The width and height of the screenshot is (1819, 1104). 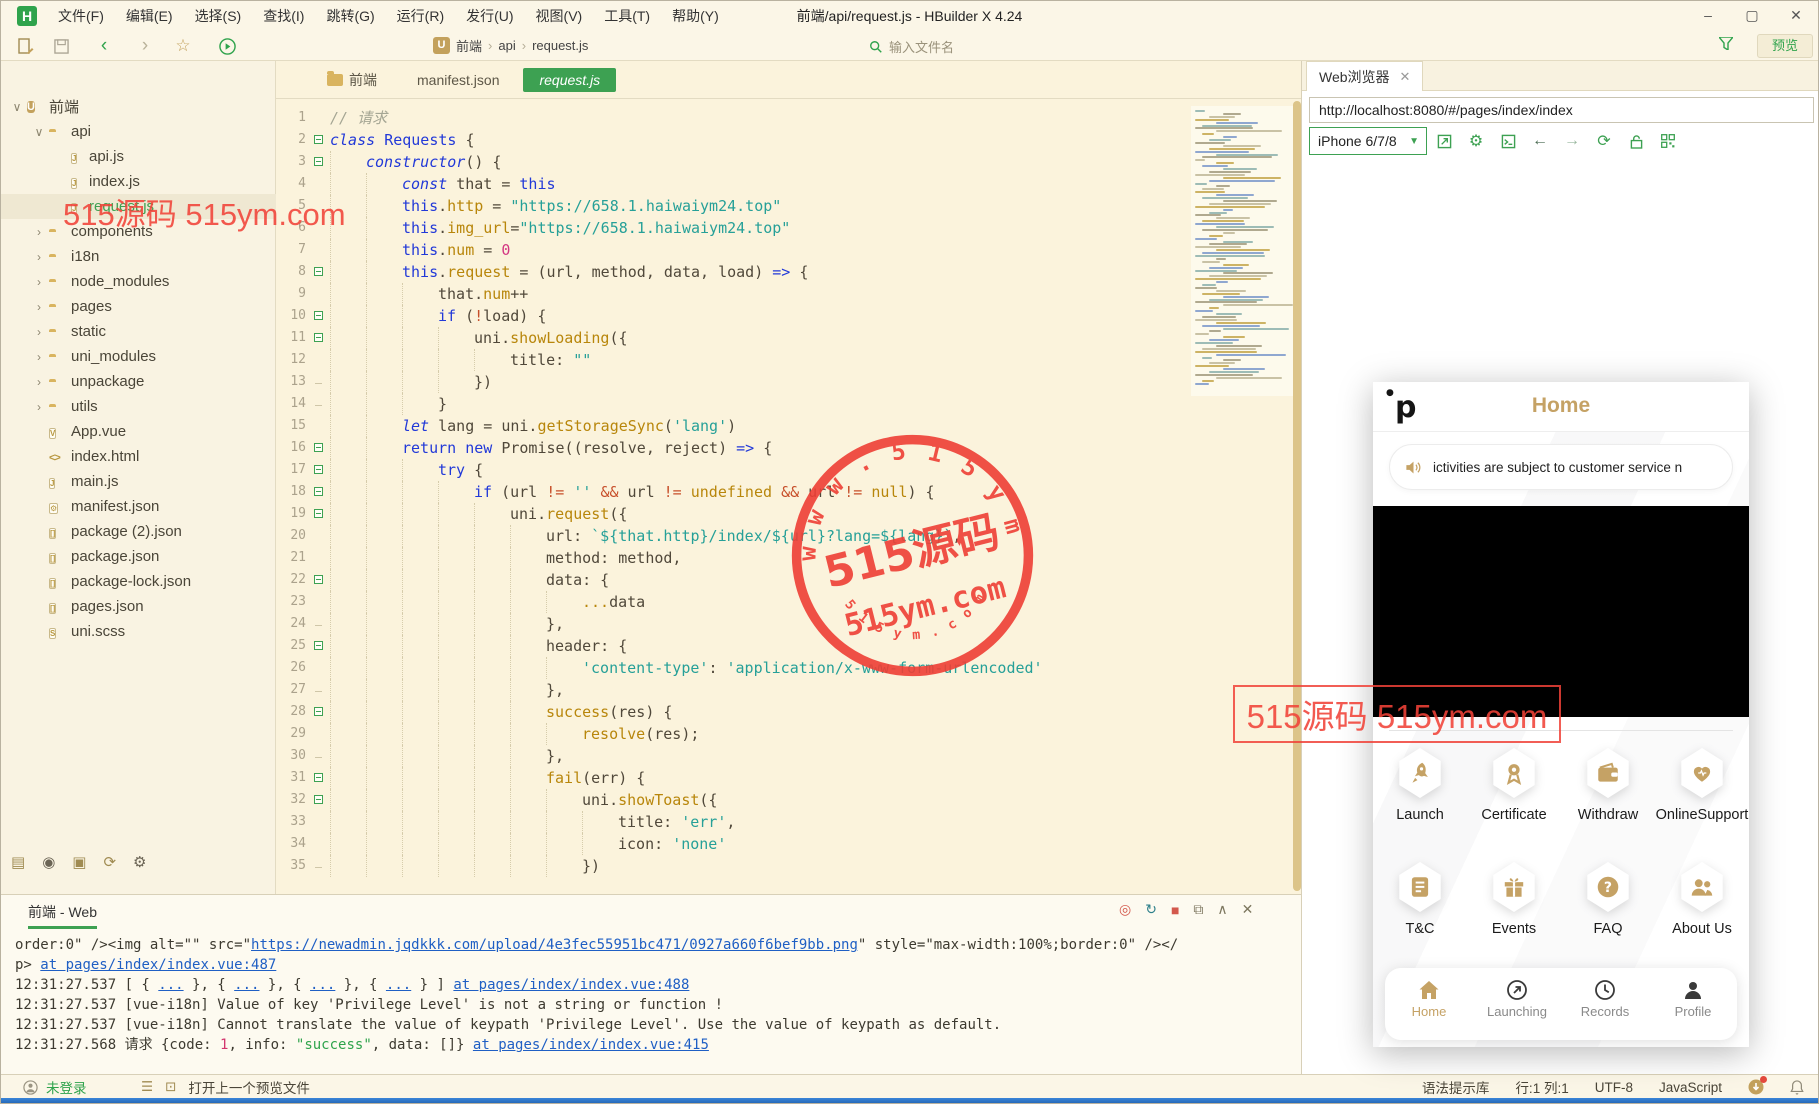 What do you see at coordinates (104, 46) in the screenshot?
I see `back-icon: ‹` at bounding box center [104, 46].